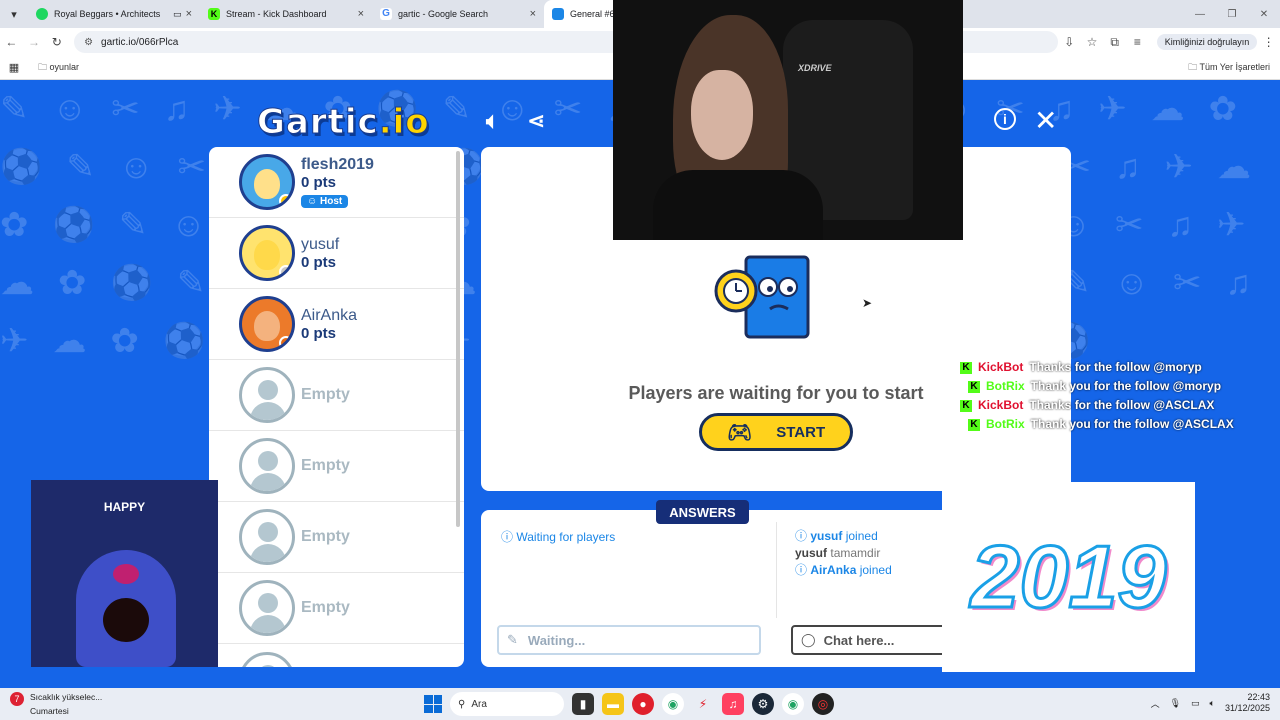 This screenshot has width=1280, height=720. Describe the element at coordinates (325, 201) in the screenshot. I see `host-badge: ☺ Host` at that location.